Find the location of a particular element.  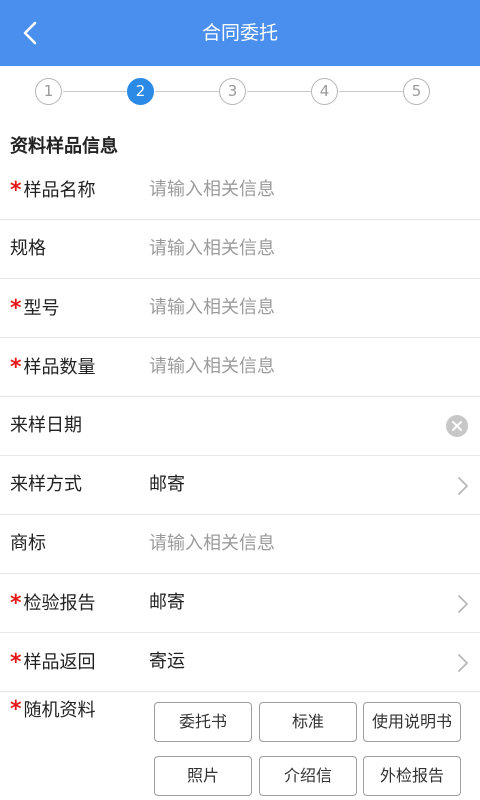

step-1: 1 is located at coordinates (48, 91).